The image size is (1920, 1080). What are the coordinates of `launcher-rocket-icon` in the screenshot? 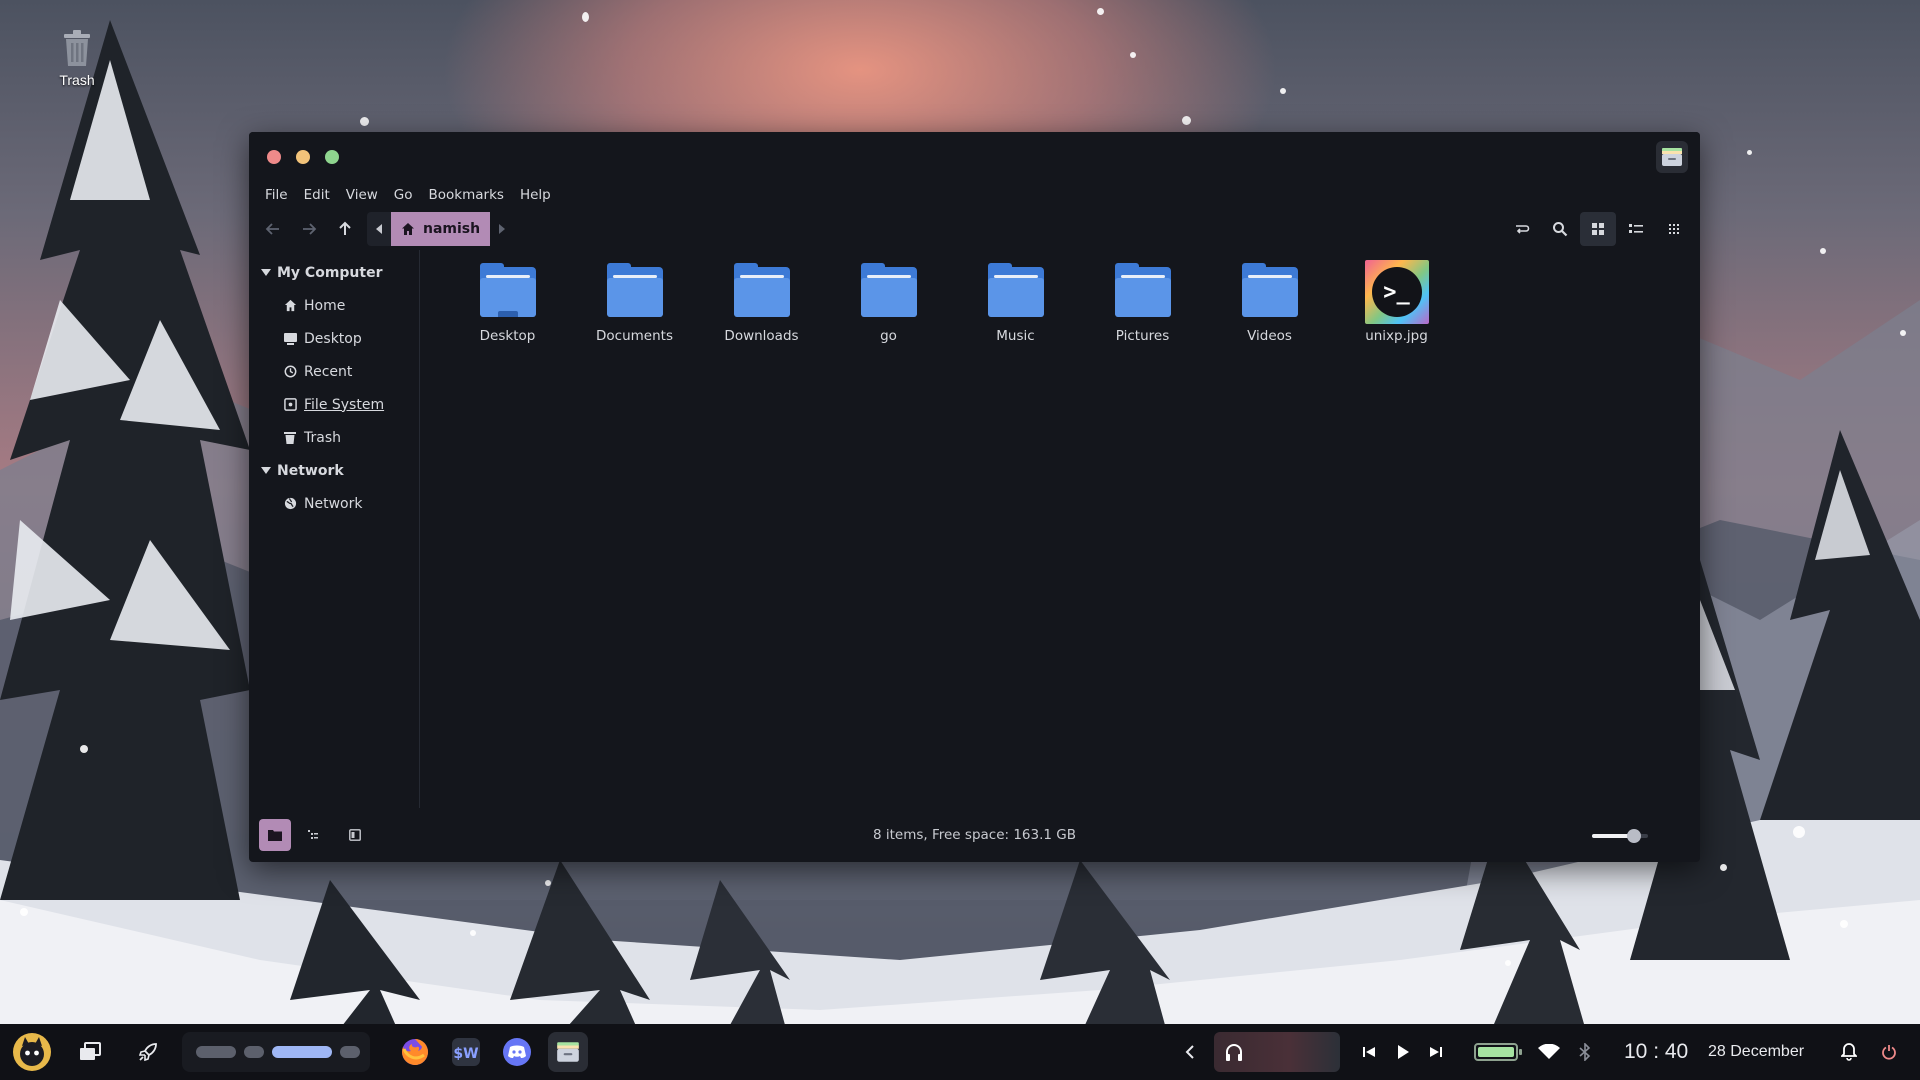 It's located at (148, 1052).